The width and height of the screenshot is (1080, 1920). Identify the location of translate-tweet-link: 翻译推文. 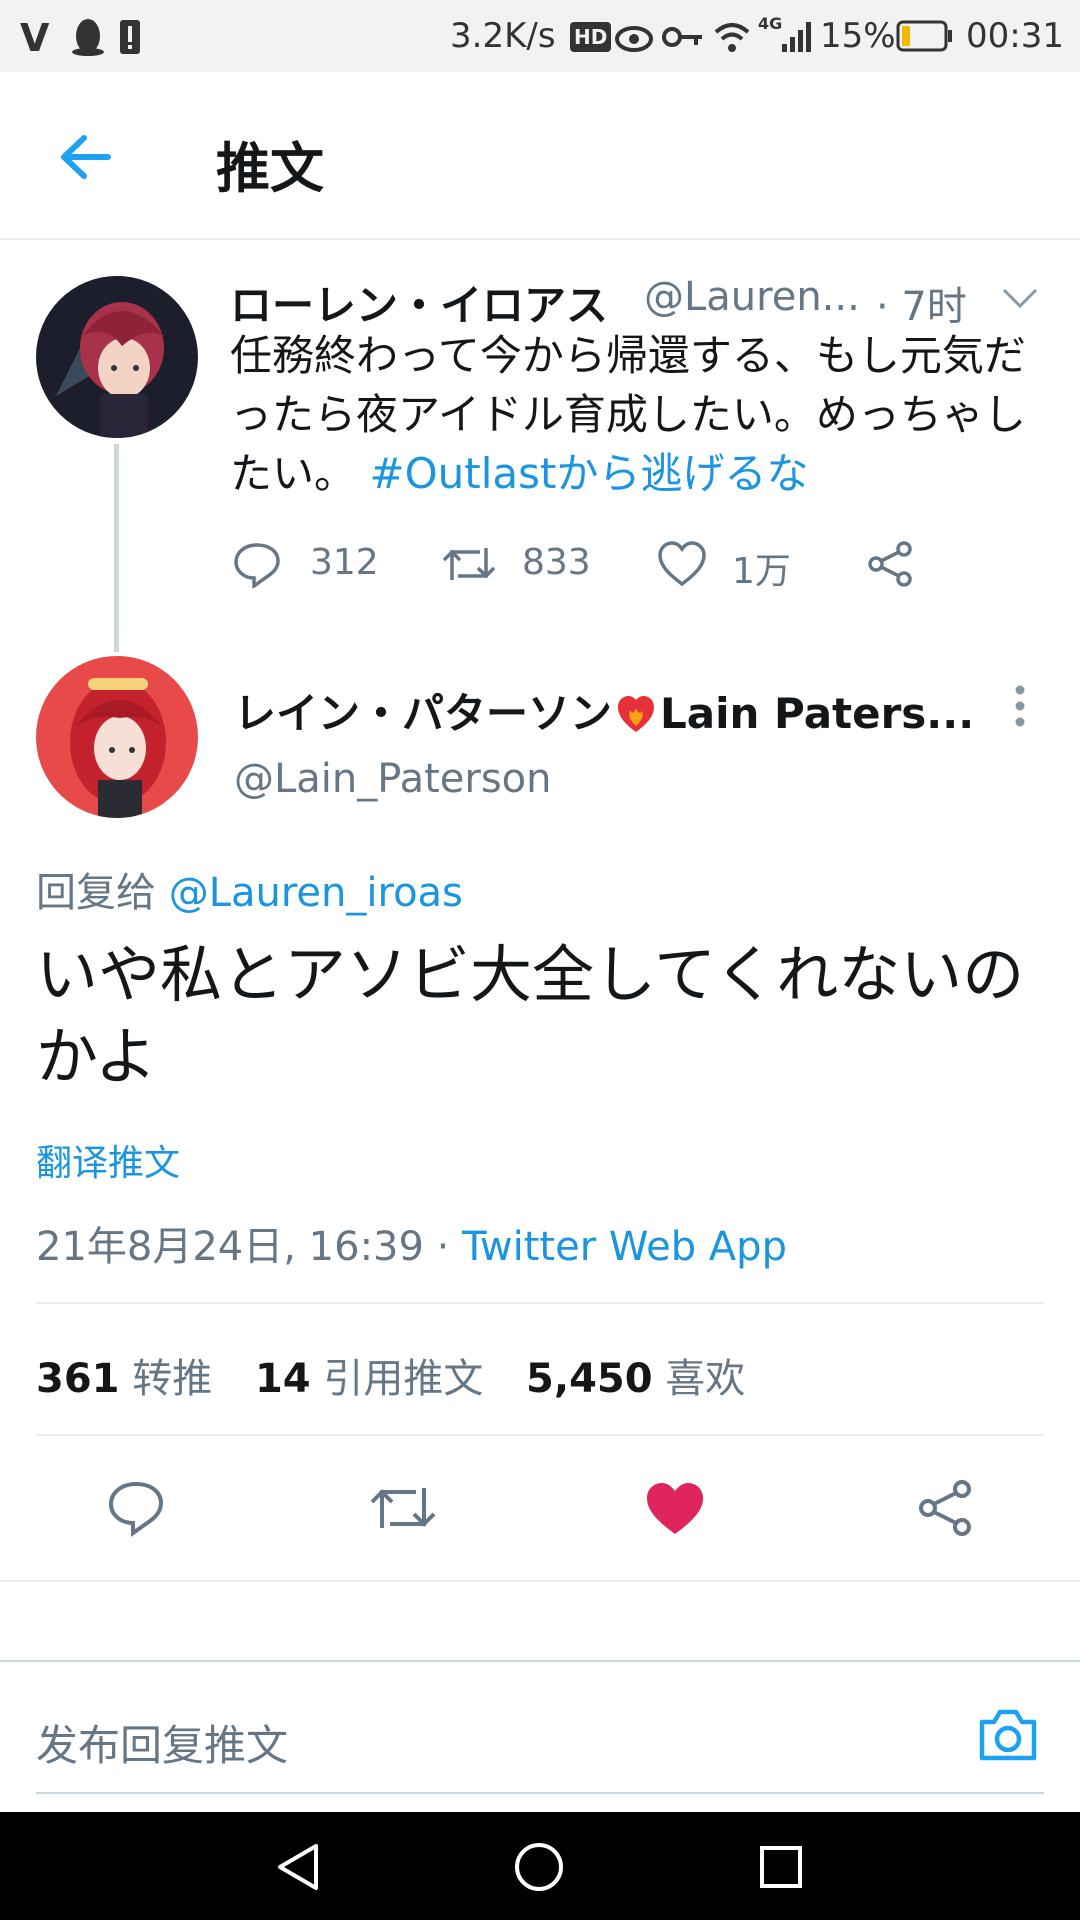
(108, 1160).